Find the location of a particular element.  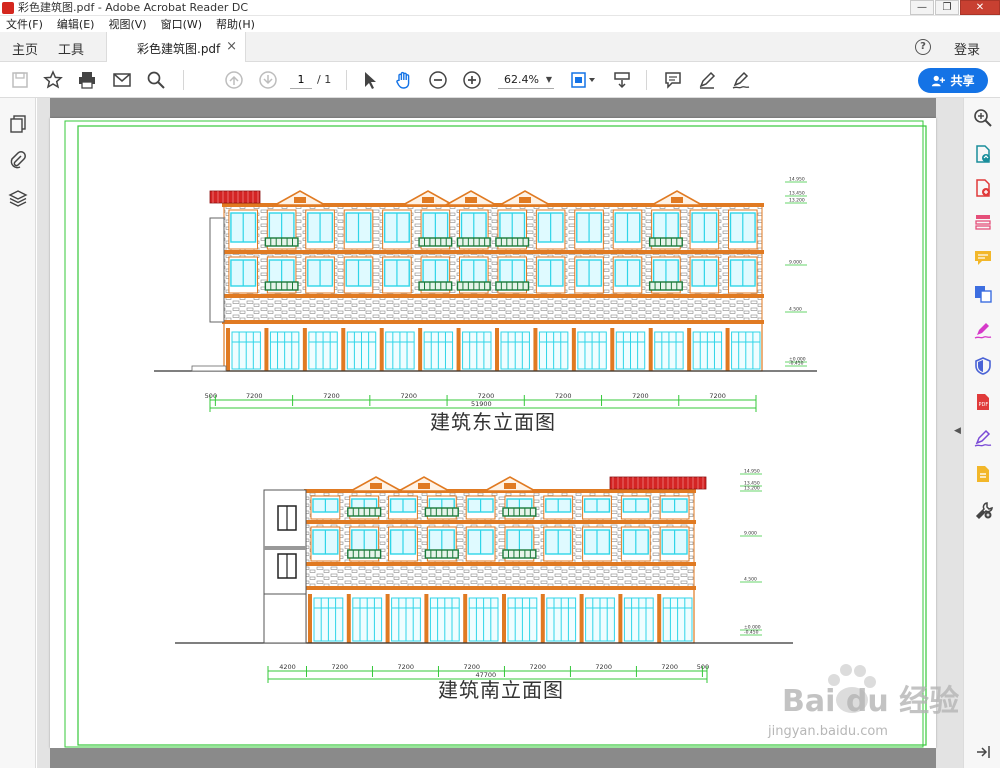

svg-text: PDF is located at coordinates (984, 405).